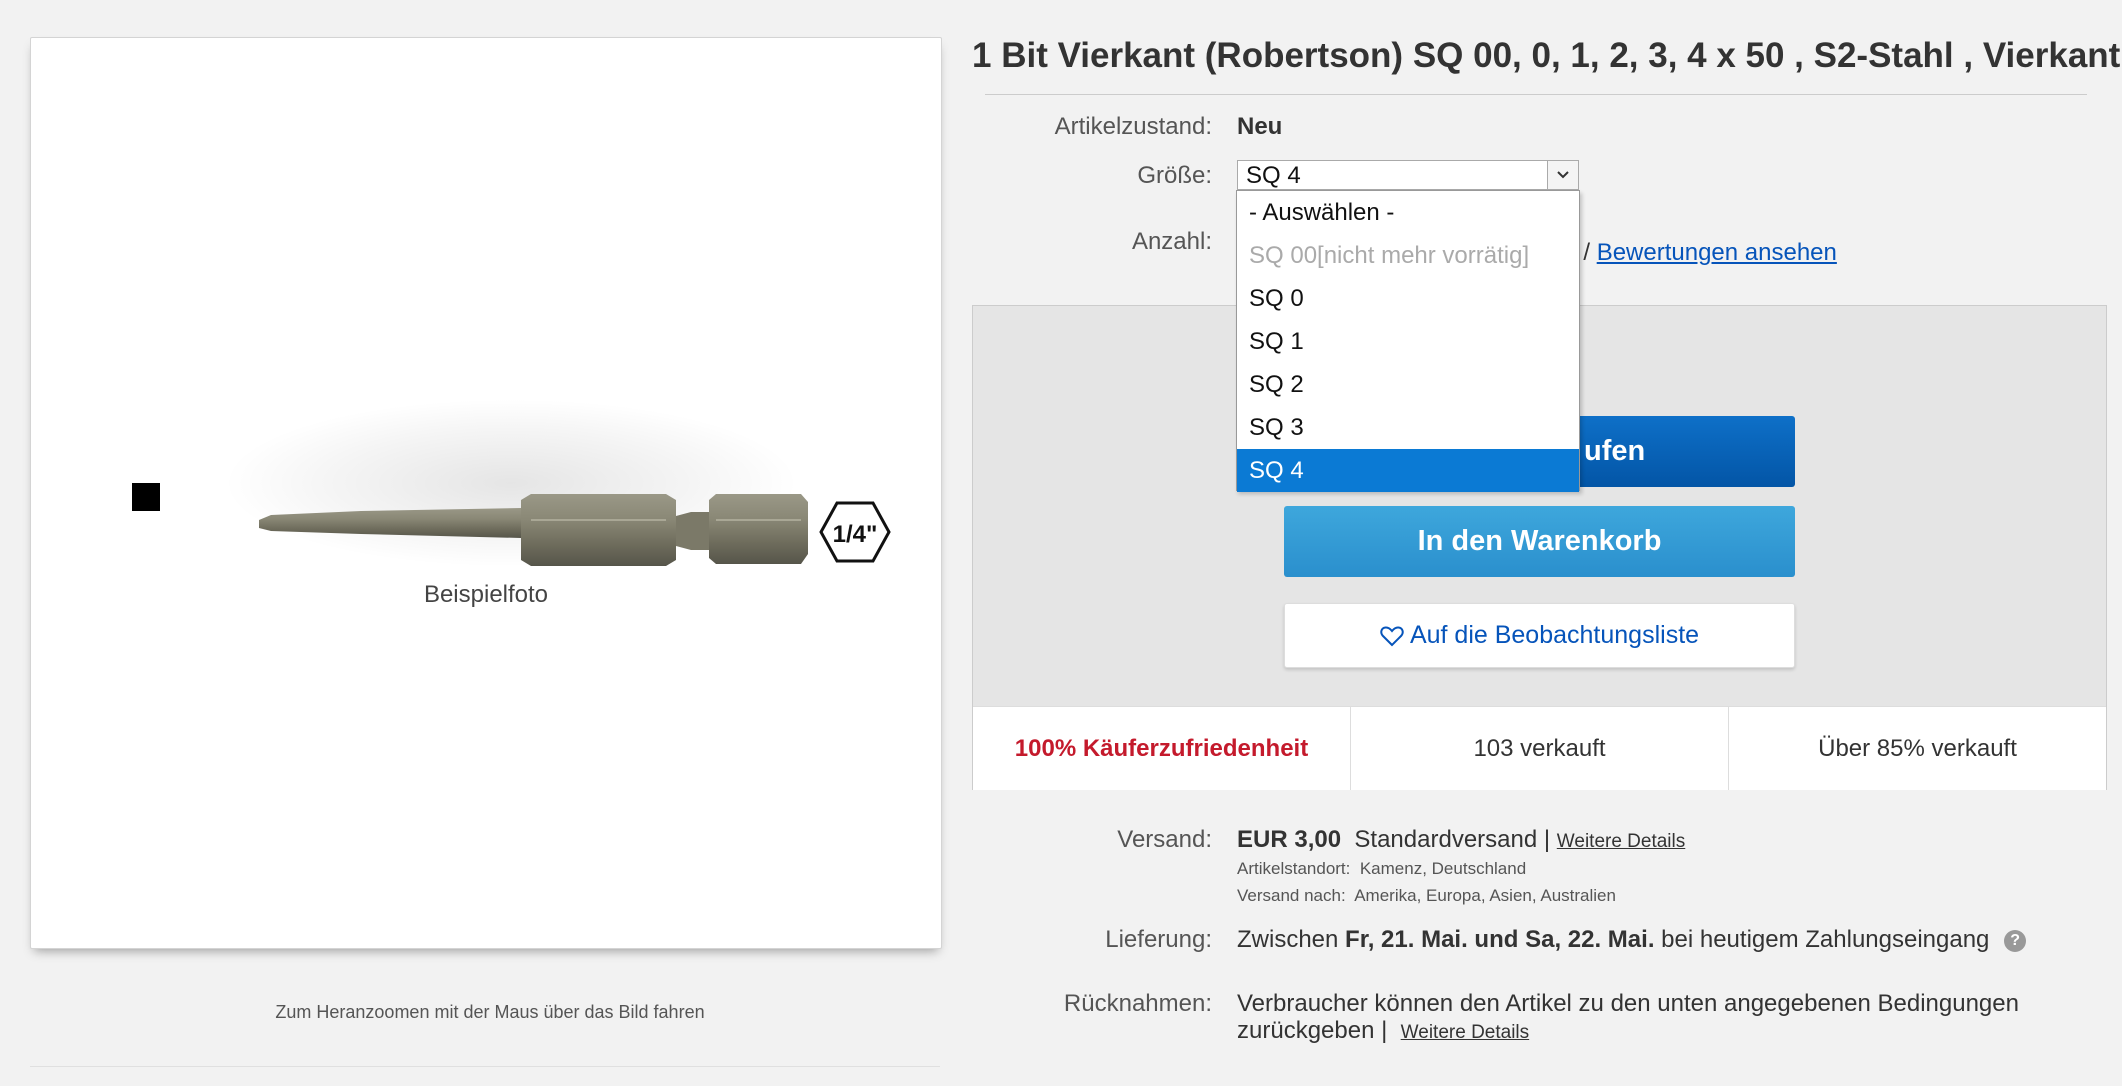  I want to click on square-drive-icon, so click(146, 497).